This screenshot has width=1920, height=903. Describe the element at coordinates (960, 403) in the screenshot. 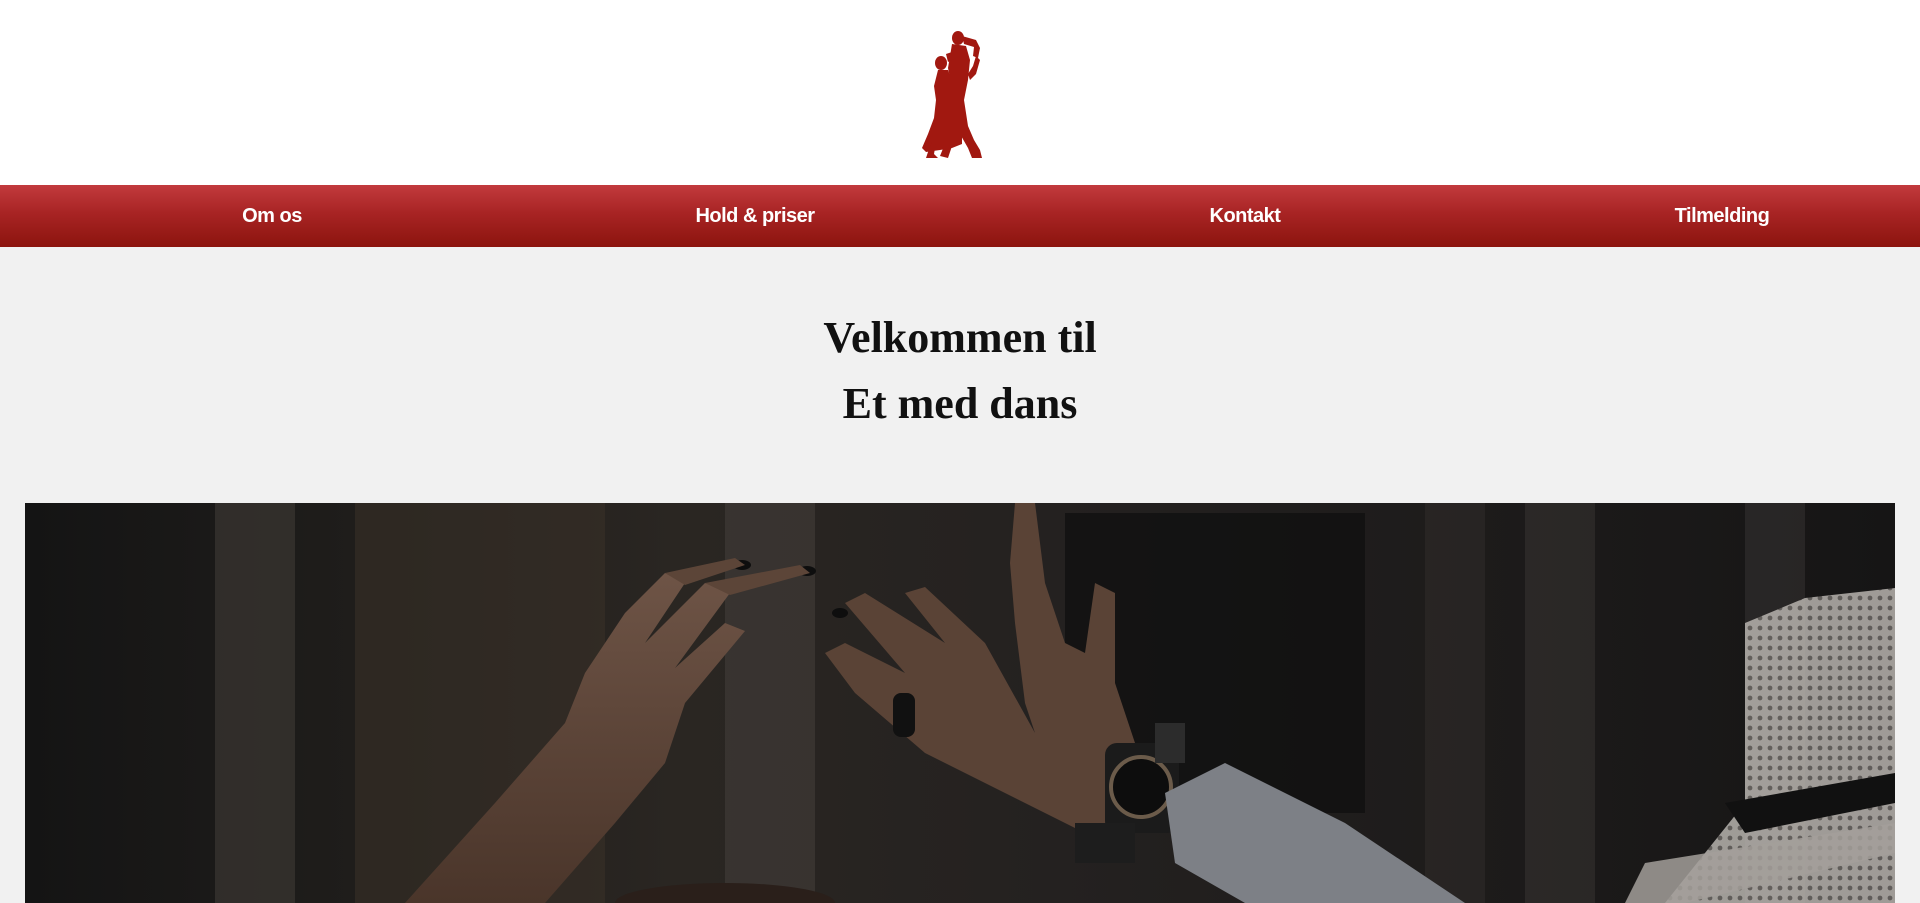

I see `page-title-line2: Et med dans` at that location.